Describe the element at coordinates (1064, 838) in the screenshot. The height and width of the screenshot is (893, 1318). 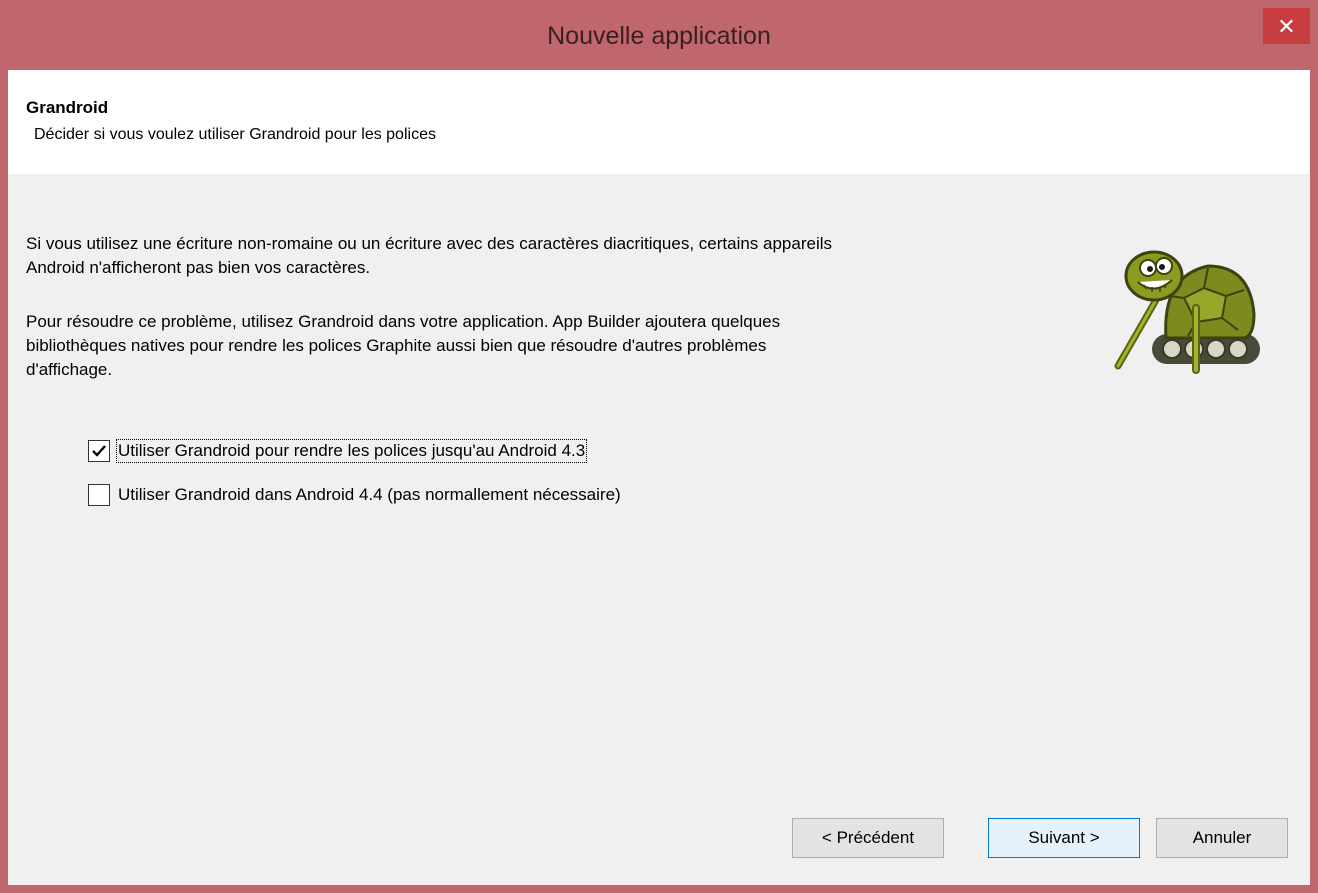
I see `next-button: Suivant >` at that location.